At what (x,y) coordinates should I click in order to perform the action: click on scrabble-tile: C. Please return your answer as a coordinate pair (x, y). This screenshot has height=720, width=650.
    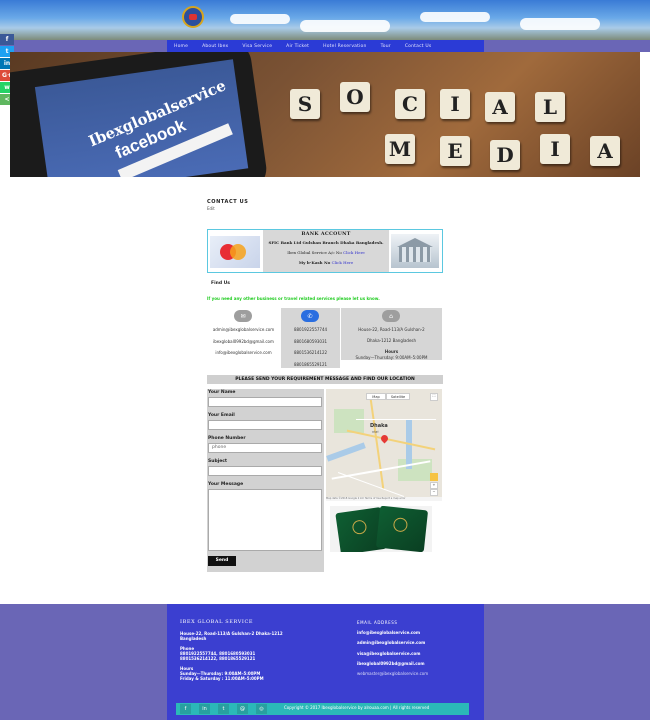
    Looking at the image, I should click on (410, 104).